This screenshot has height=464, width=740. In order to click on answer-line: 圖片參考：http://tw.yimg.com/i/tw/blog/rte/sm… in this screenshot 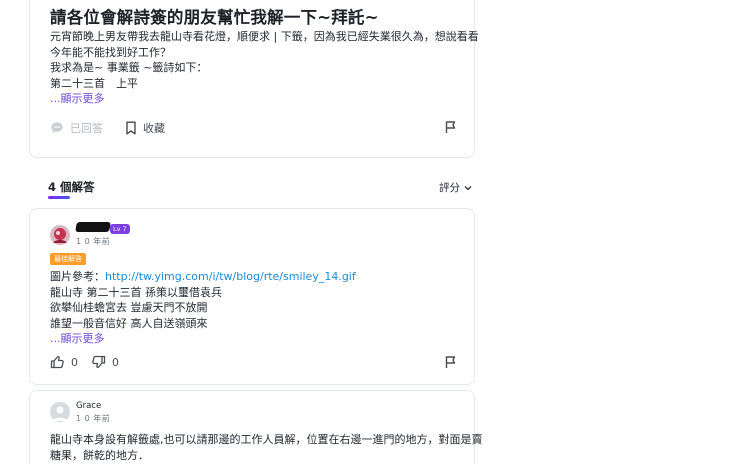, I will do `click(260, 277)`.